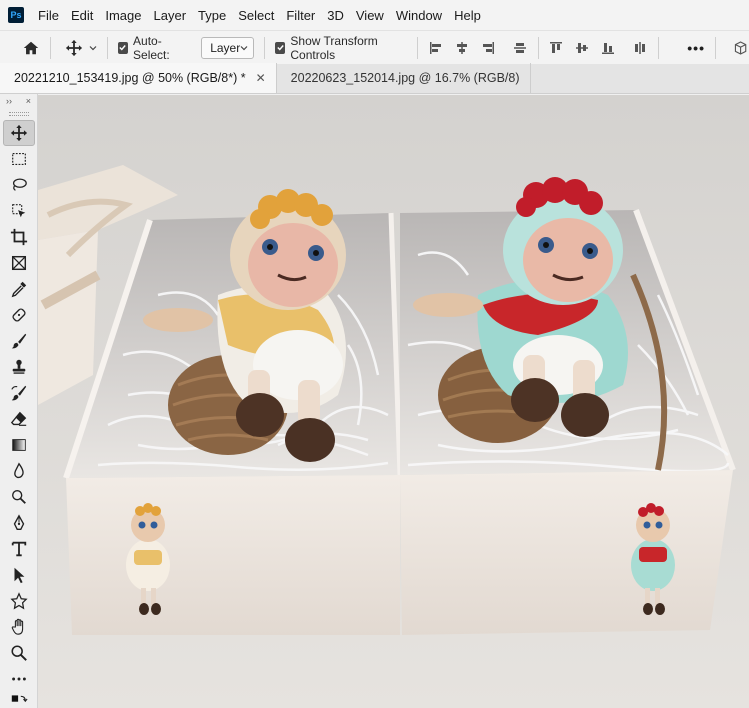 This screenshot has width=749, height=708. I want to click on hand-icon, so click(17, 626).